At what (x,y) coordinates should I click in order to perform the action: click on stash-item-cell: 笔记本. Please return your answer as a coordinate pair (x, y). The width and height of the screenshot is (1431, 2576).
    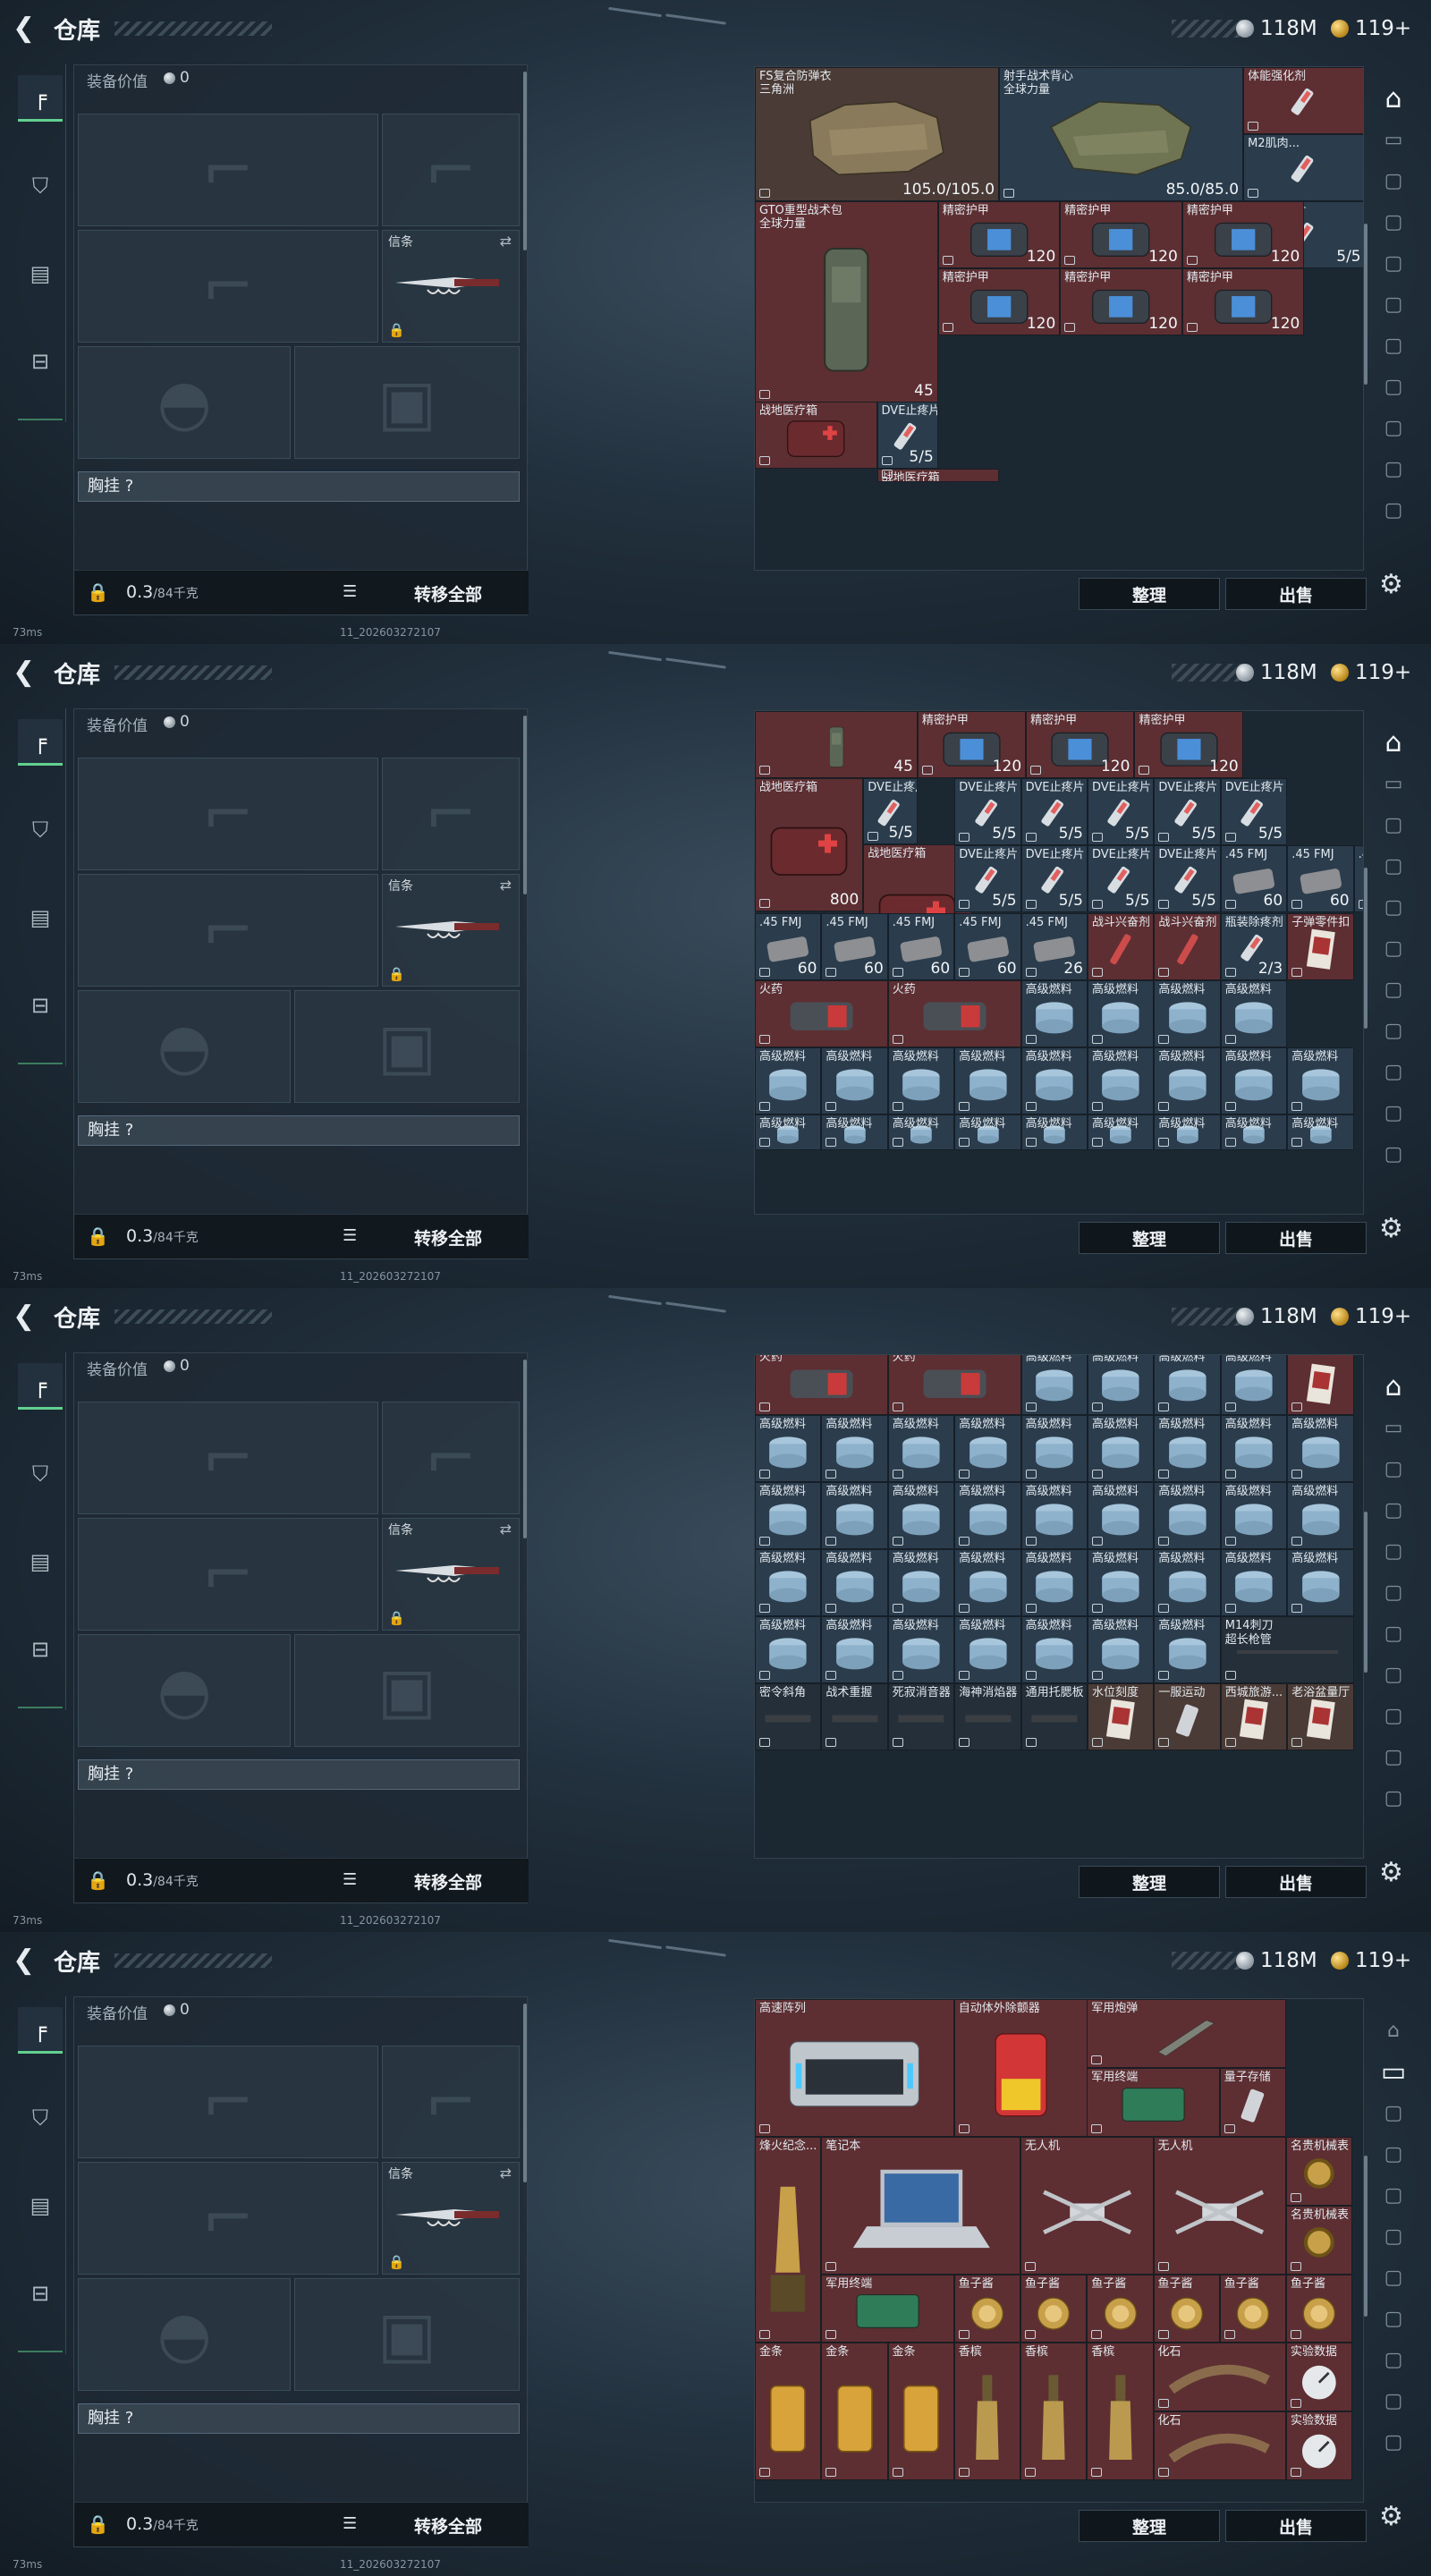
    Looking at the image, I should click on (921, 2205).